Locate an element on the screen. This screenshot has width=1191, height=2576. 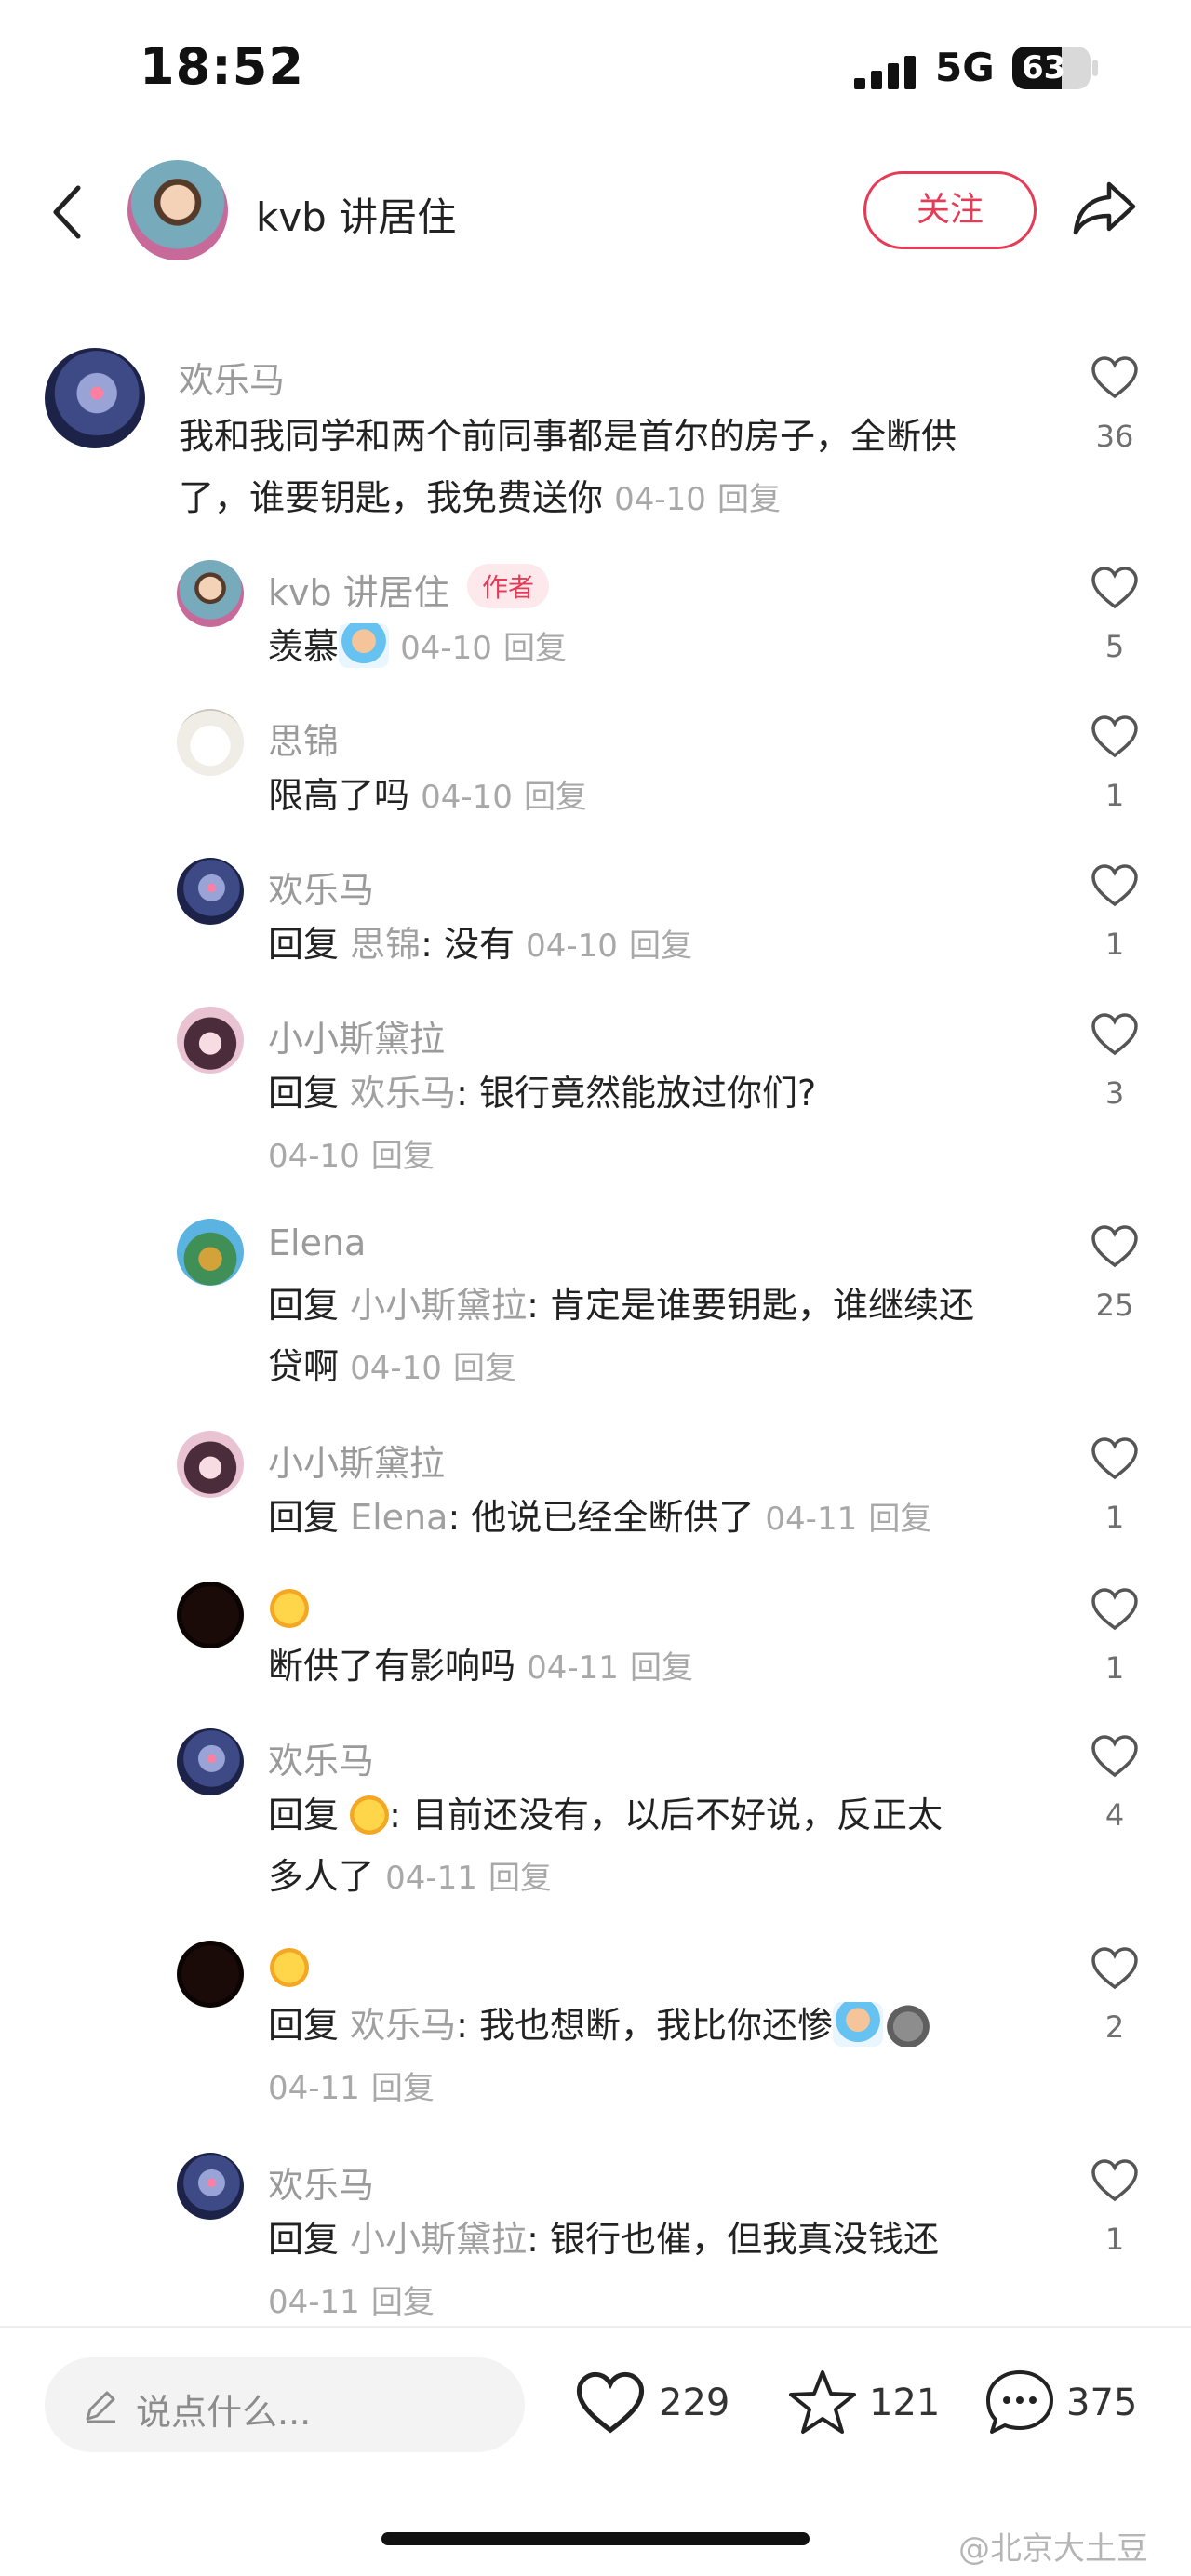
comment-text: 回复 小小斯黛拉: 肯定是谁要钥匙，谁继续还 贷啊 04-10 回复 is located at coordinates (621, 1337).